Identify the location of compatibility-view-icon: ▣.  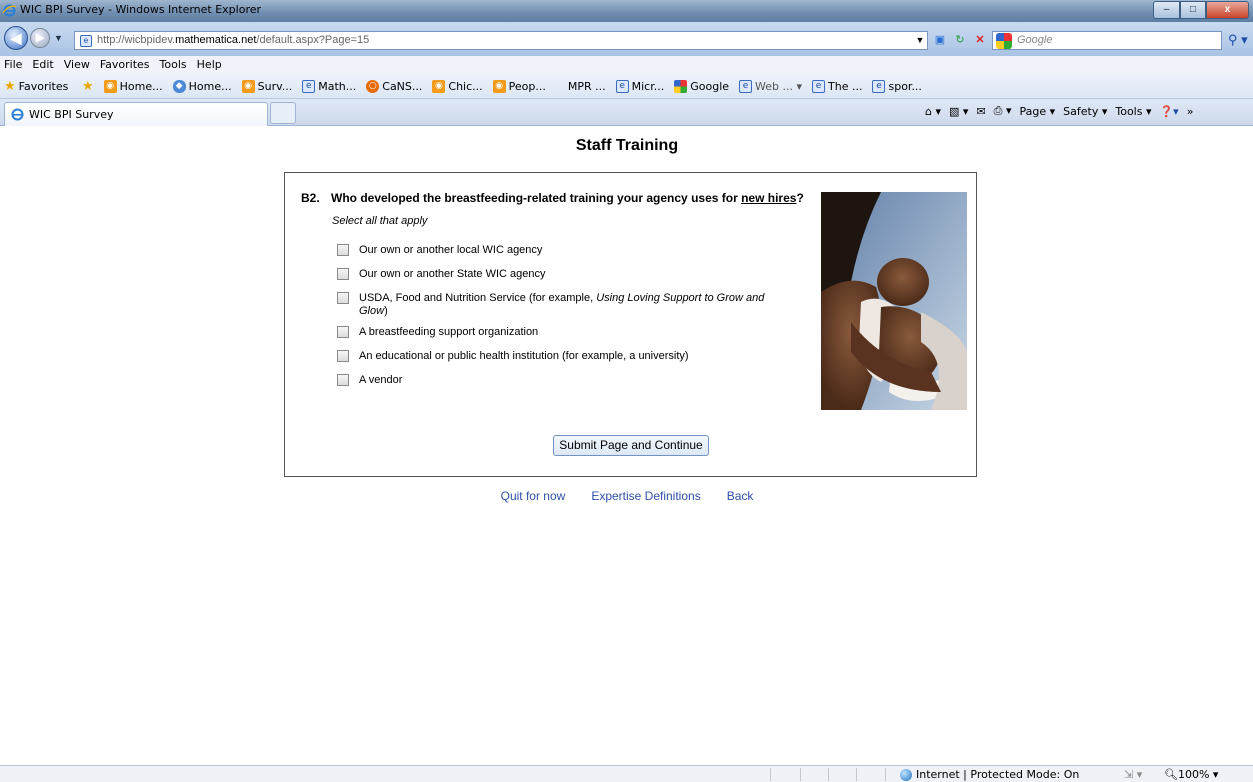
(940, 40).